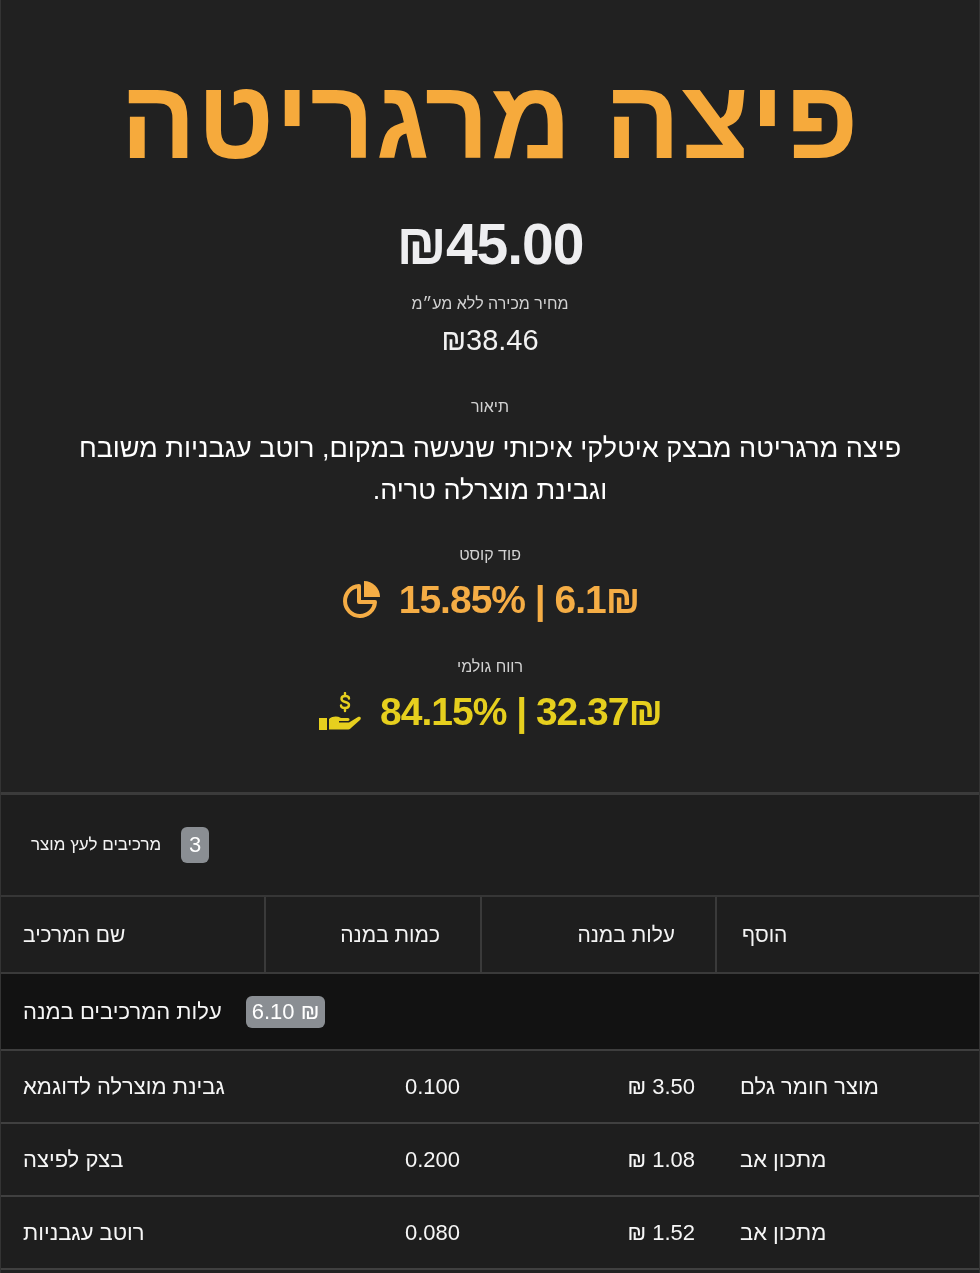 The image size is (980, 1273). What do you see at coordinates (84, 1232) in the screenshot?
I see `table-cell: רוטב עגבניות` at bounding box center [84, 1232].